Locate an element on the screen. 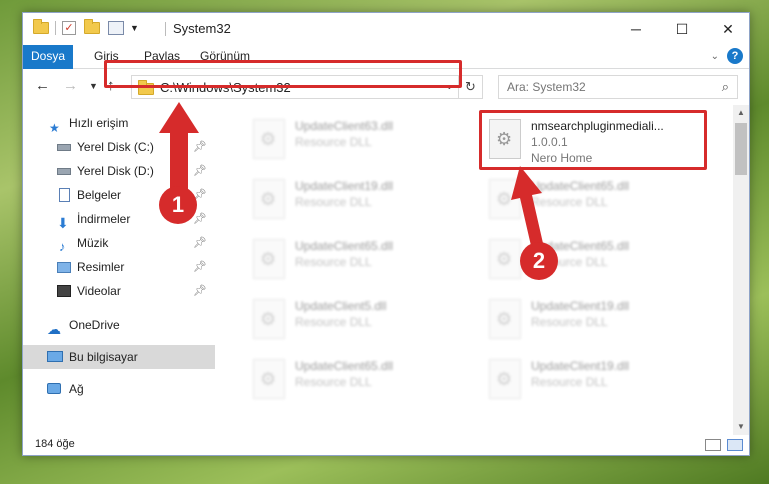 This screenshot has width=769, height=484. step-one-badge: 1 is located at coordinates (178, 205).